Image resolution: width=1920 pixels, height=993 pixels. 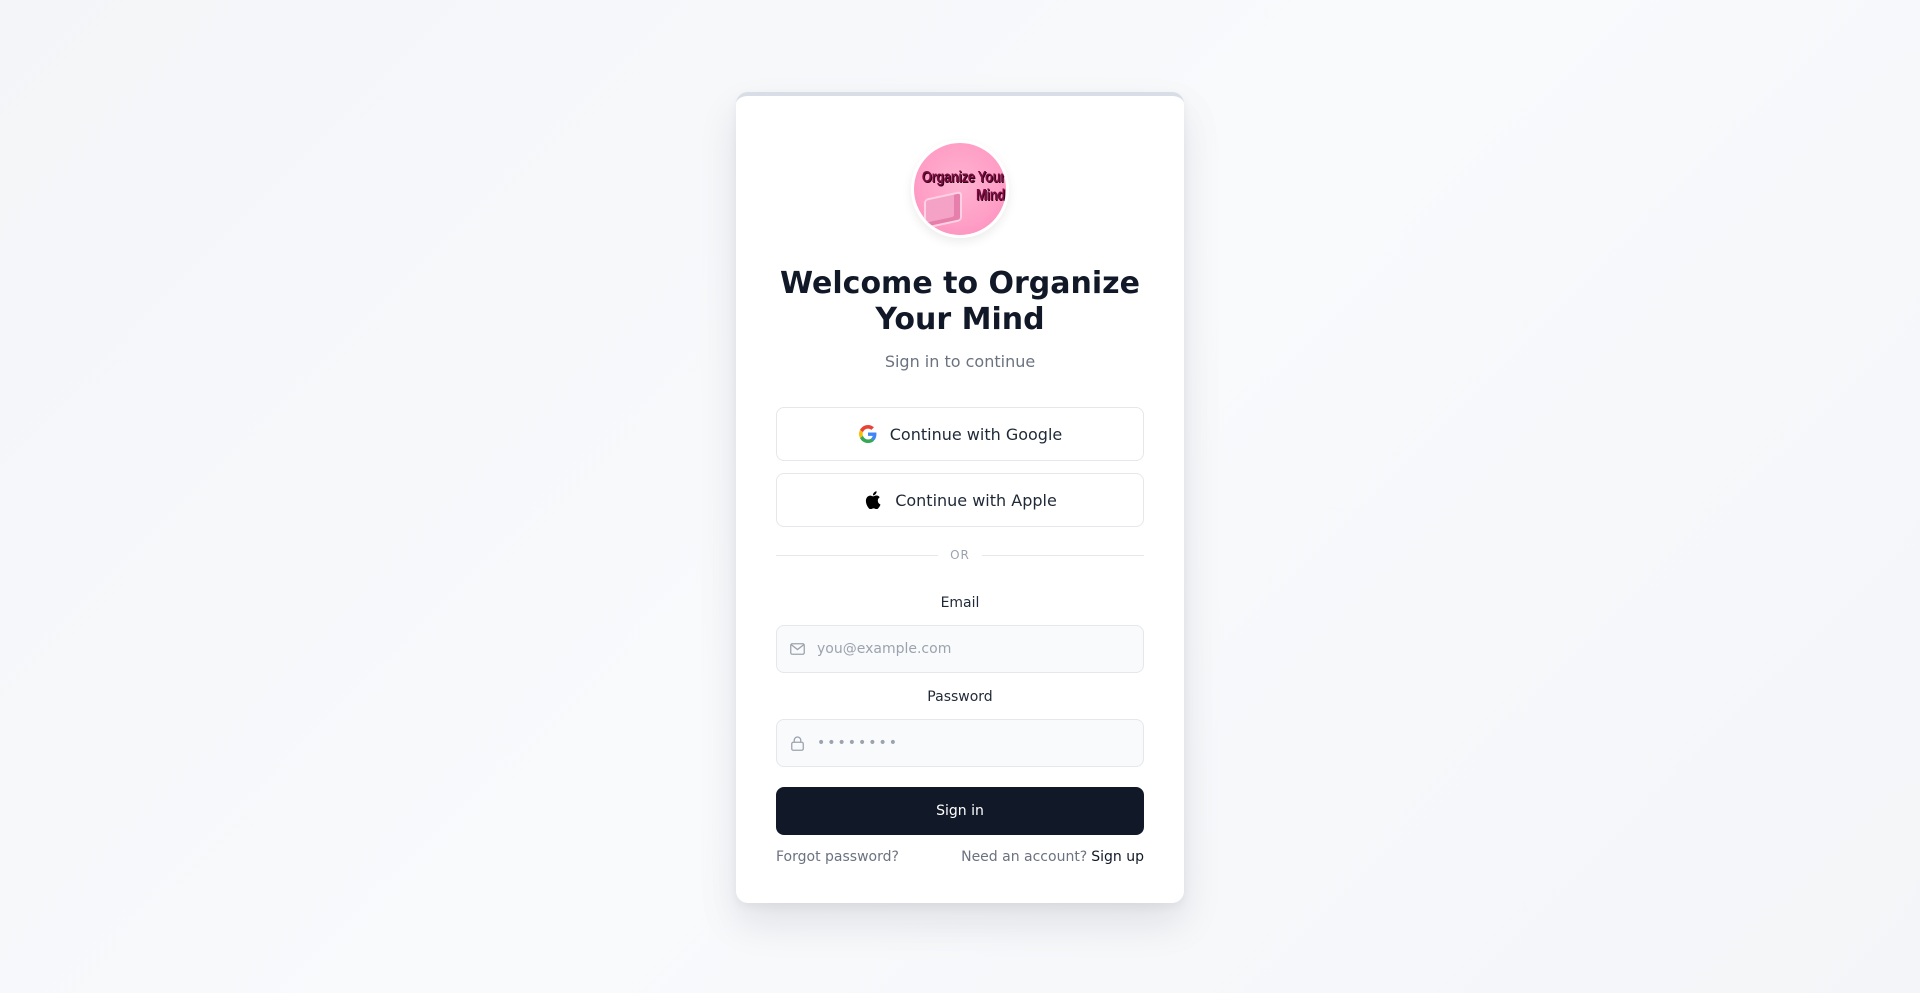 I want to click on email-field-wrapper, so click(x=960, y=649).